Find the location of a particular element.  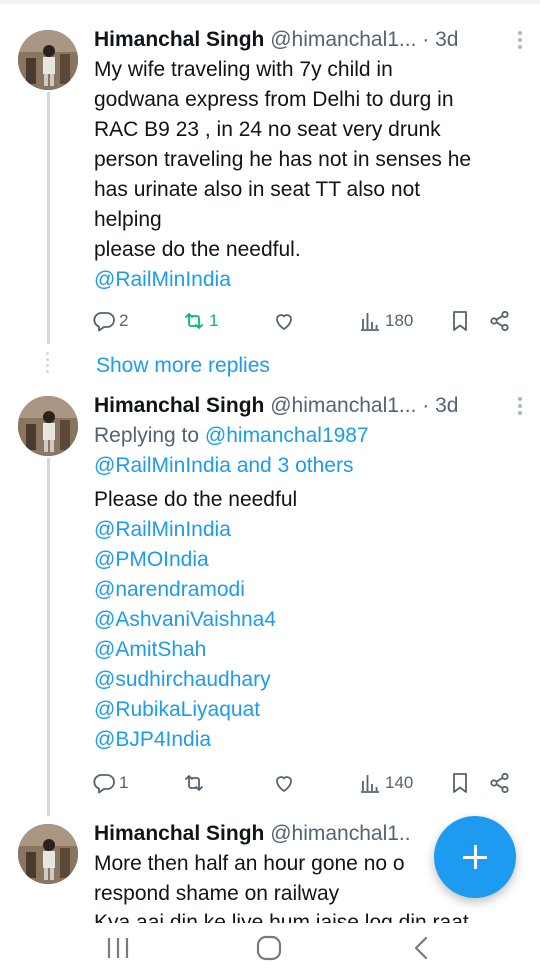

tweet-actions: 1 140 is located at coordinates (308, 783).